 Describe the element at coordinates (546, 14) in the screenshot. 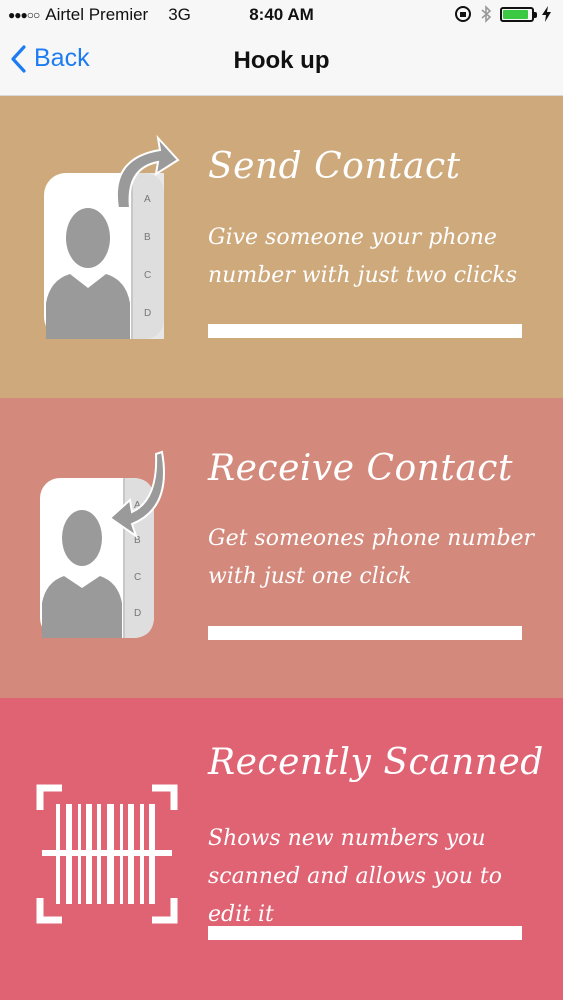

I see `charging-icon` at that location.